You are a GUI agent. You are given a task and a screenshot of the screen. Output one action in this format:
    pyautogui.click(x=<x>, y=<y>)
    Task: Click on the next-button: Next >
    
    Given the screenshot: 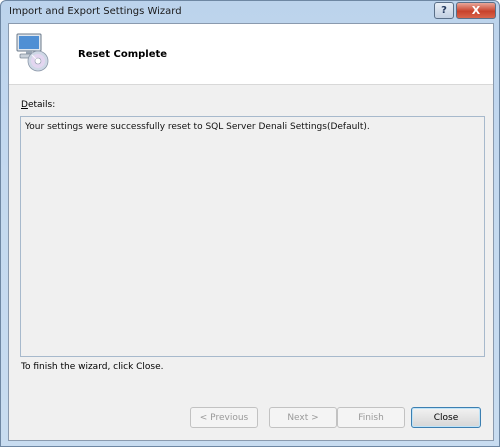 What is the action you would take?
    pyautogui.click(x=303, y=417)
    